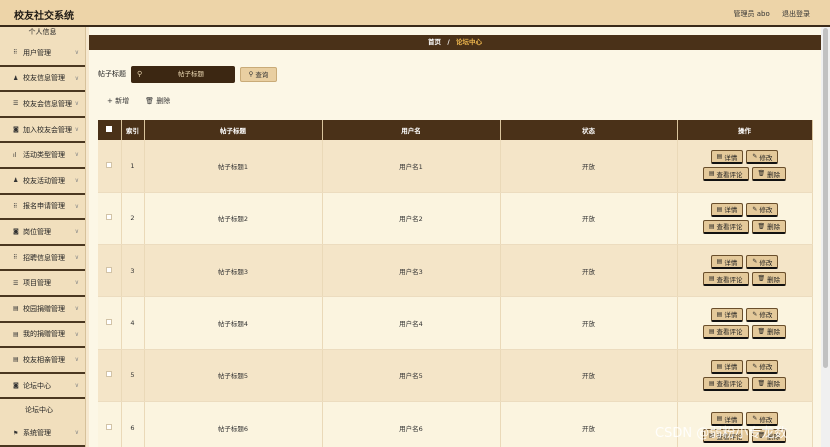 This screenshot has width=830, height=447. What do you see at coordinates (731, 210) in the screenshot?
I see `detail-button-label: 详情` at bounding box center [731, 210].